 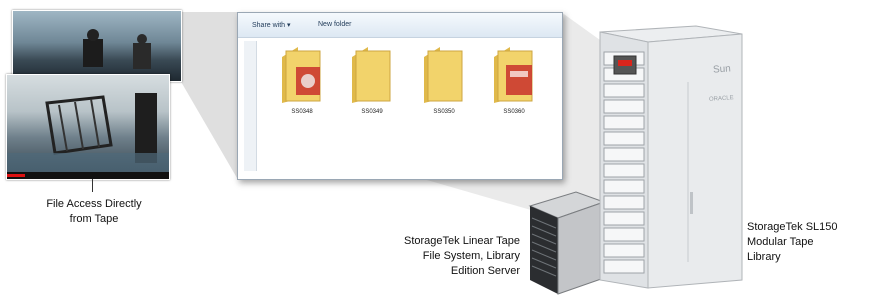 What do you see at coordinates (722, 69) in the screenshot?
I see `sun-logo: Sun` at bounding box center [722, 69].